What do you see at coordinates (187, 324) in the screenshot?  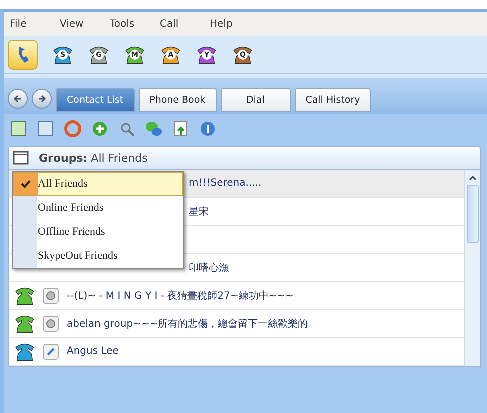 I see `contact-name: abelan group~~~所有的悲傷，總會留下一絲歡樂的` at bounding box center [187, 324].